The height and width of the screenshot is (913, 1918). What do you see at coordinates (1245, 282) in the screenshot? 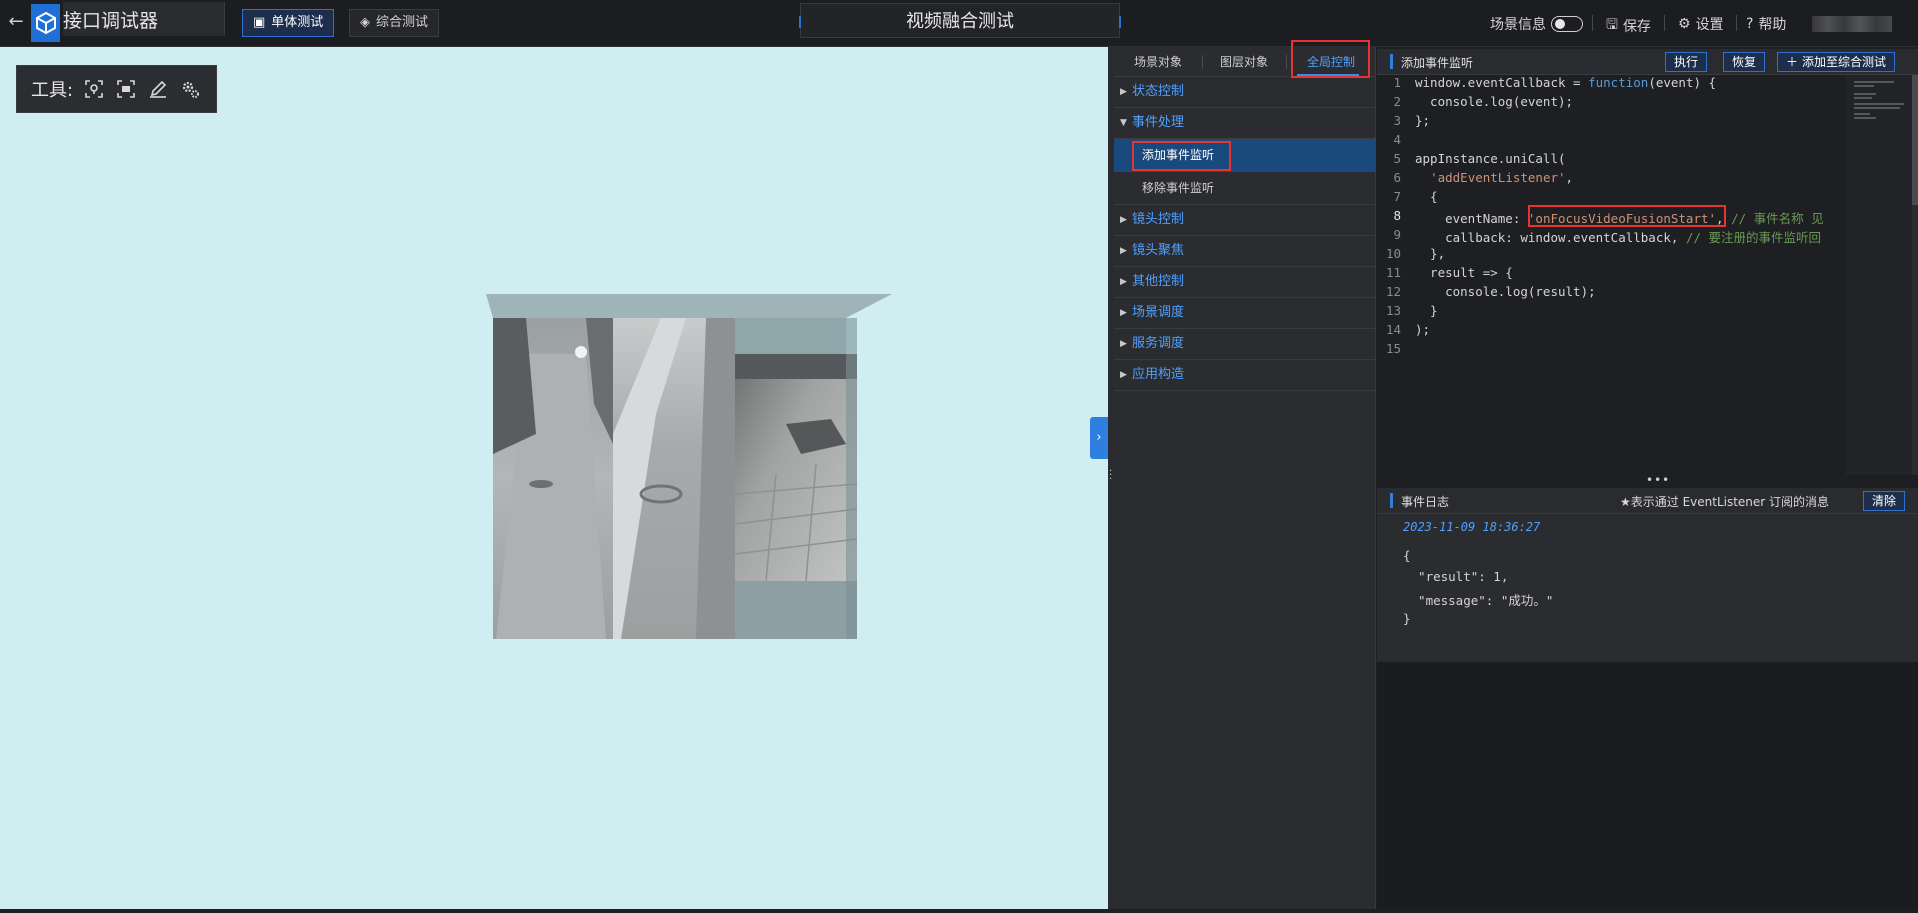
I see `tree-item-other-control: ▶ 其他控制` at bounding box center [1245, 282].